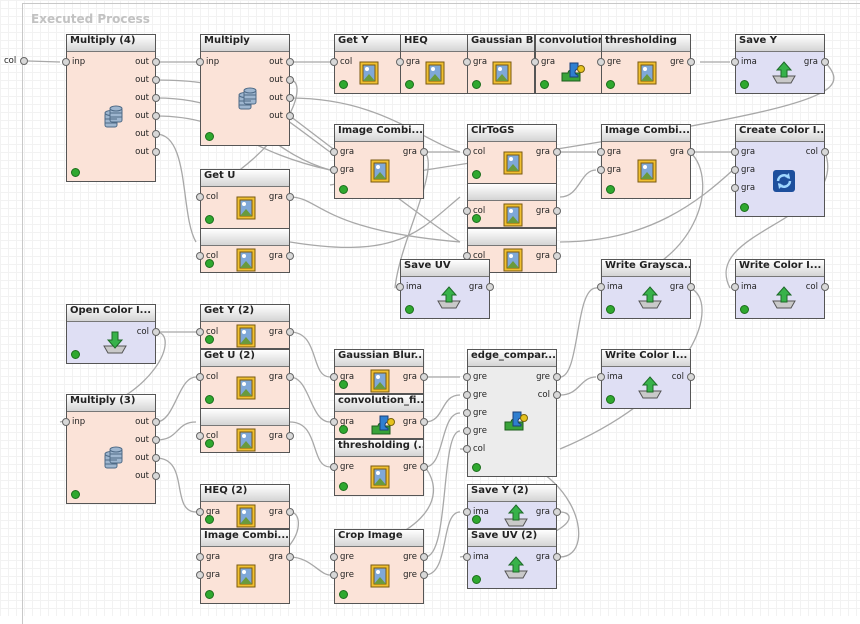 This screenshot has width=860, height=624. I want to click on operator-4: Gaussian Blur gra, so click(499, 64).